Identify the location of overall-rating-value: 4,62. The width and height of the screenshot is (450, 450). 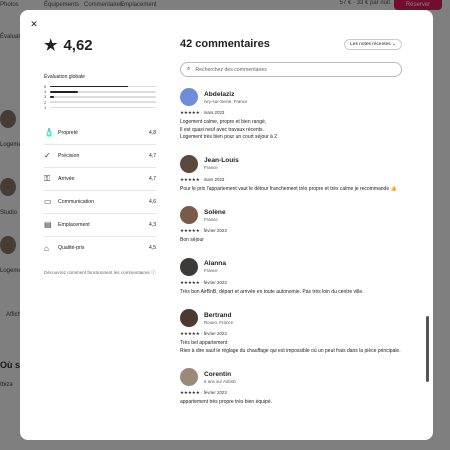
(78, 45).